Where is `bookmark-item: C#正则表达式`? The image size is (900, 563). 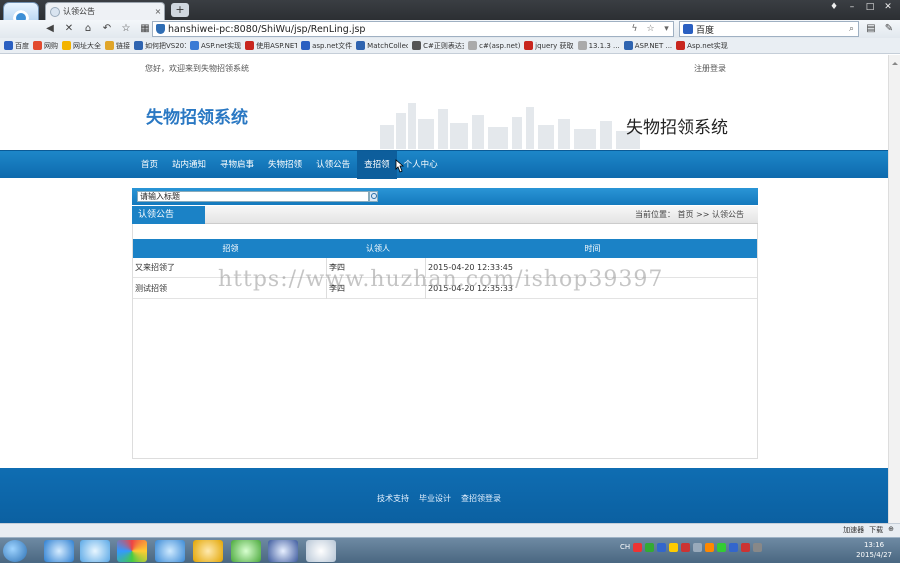 bookmark-item: C#正则表达式 is located at coordinates (438, 46).